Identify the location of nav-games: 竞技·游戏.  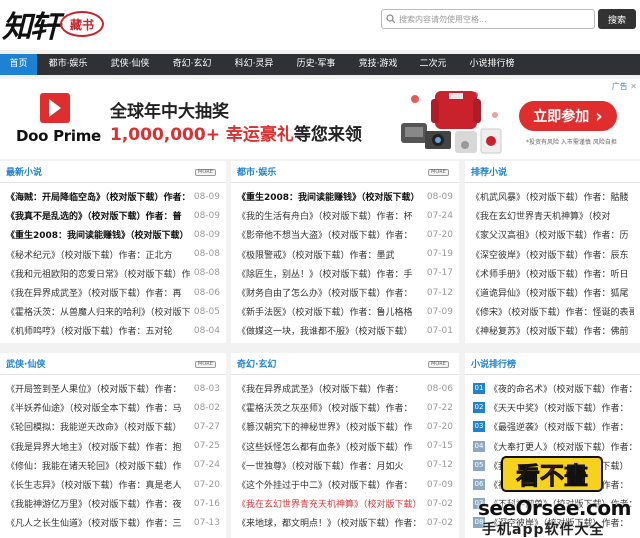
(378, 64).